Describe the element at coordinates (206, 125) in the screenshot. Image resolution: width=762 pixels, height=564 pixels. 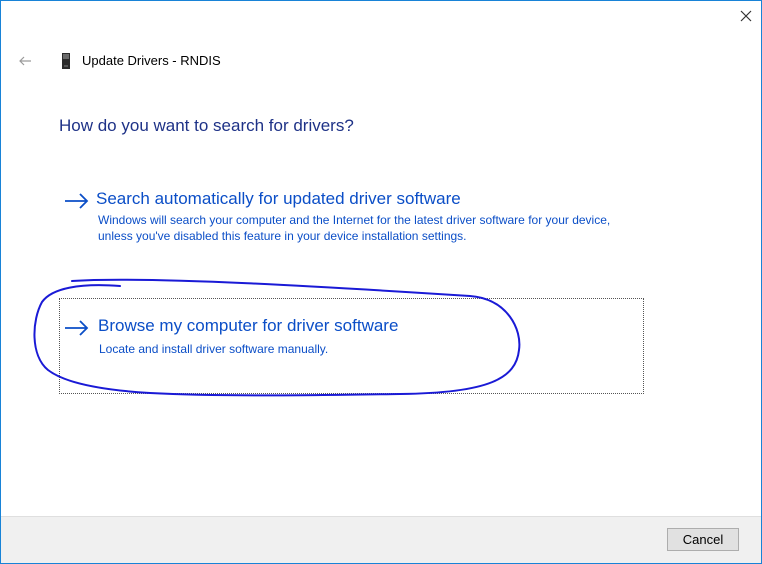
I see `page-heading: How do you want to search for drivers?` at that location.